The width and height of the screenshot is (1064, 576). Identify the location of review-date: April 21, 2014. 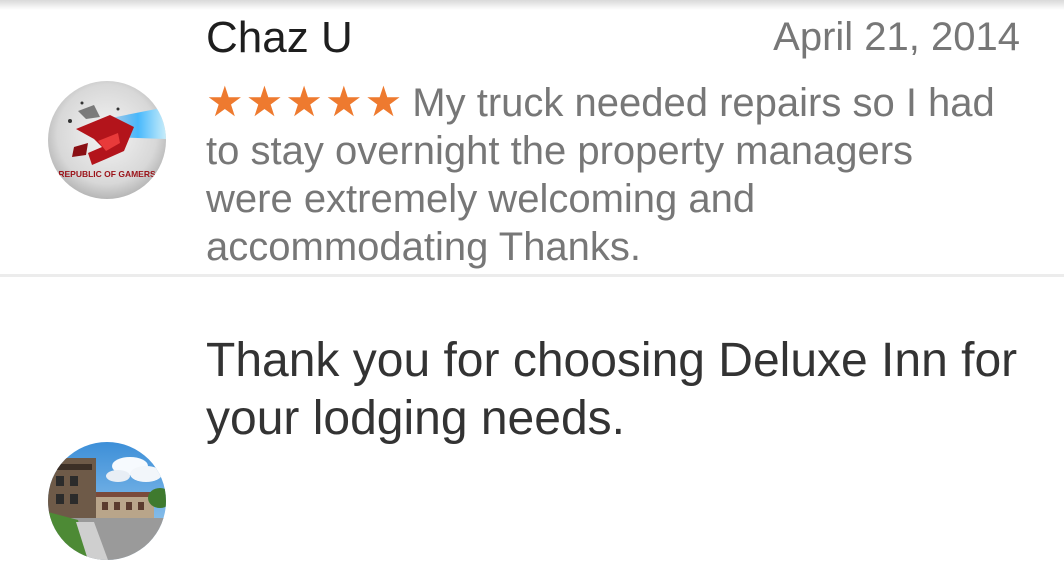
(896, 37).